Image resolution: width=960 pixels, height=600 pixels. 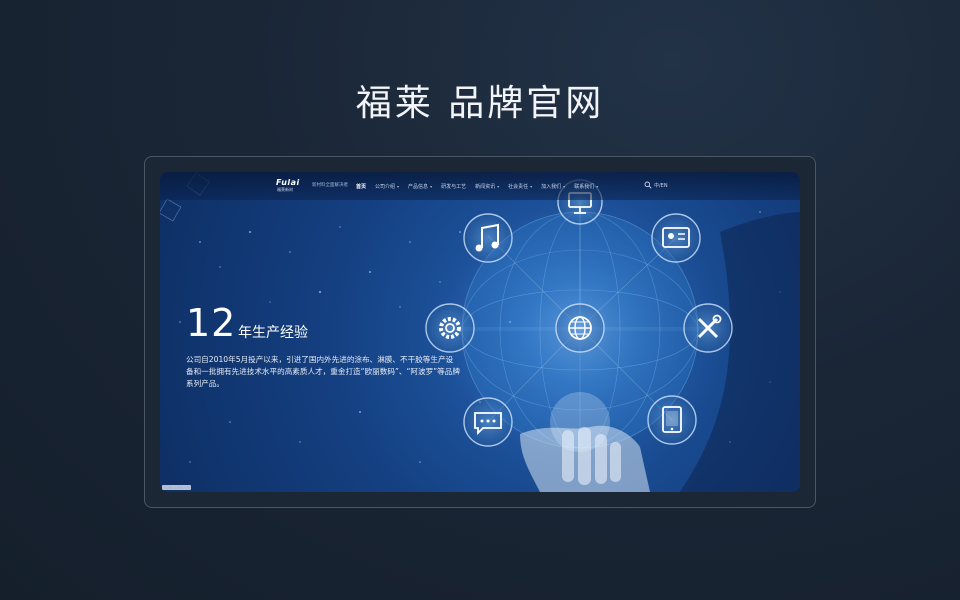 I want to click on nav-label: 社会责任, so click(x=518, y=186).